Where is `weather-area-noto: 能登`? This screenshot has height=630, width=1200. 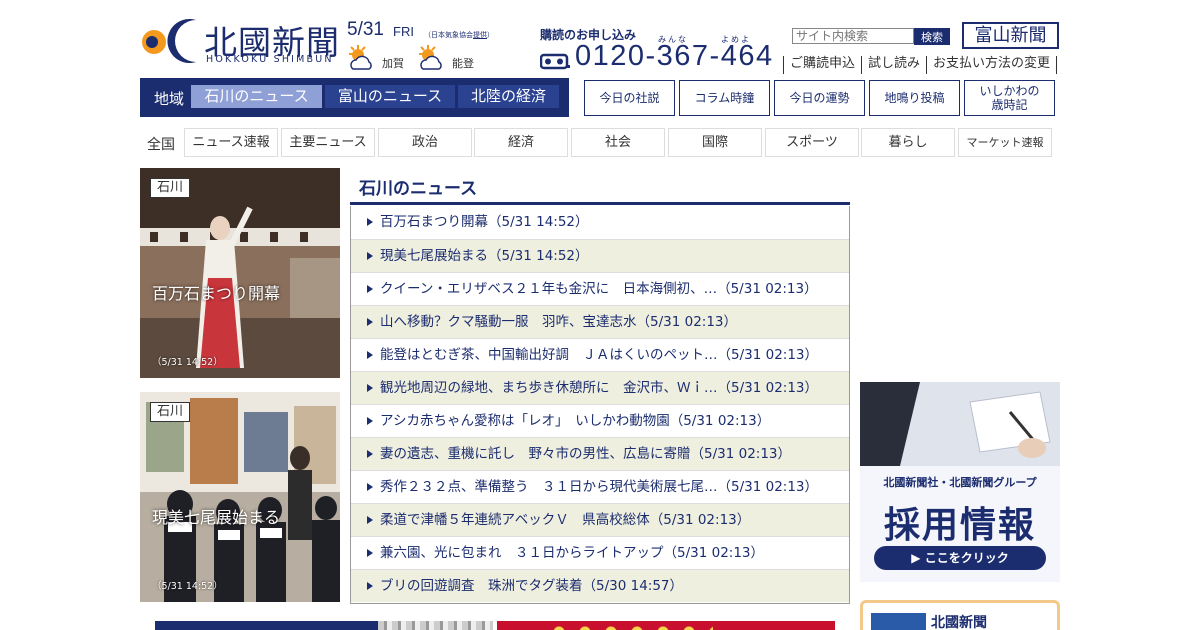 weather-area-noto: 能登 is located at coordinates (463, 63).